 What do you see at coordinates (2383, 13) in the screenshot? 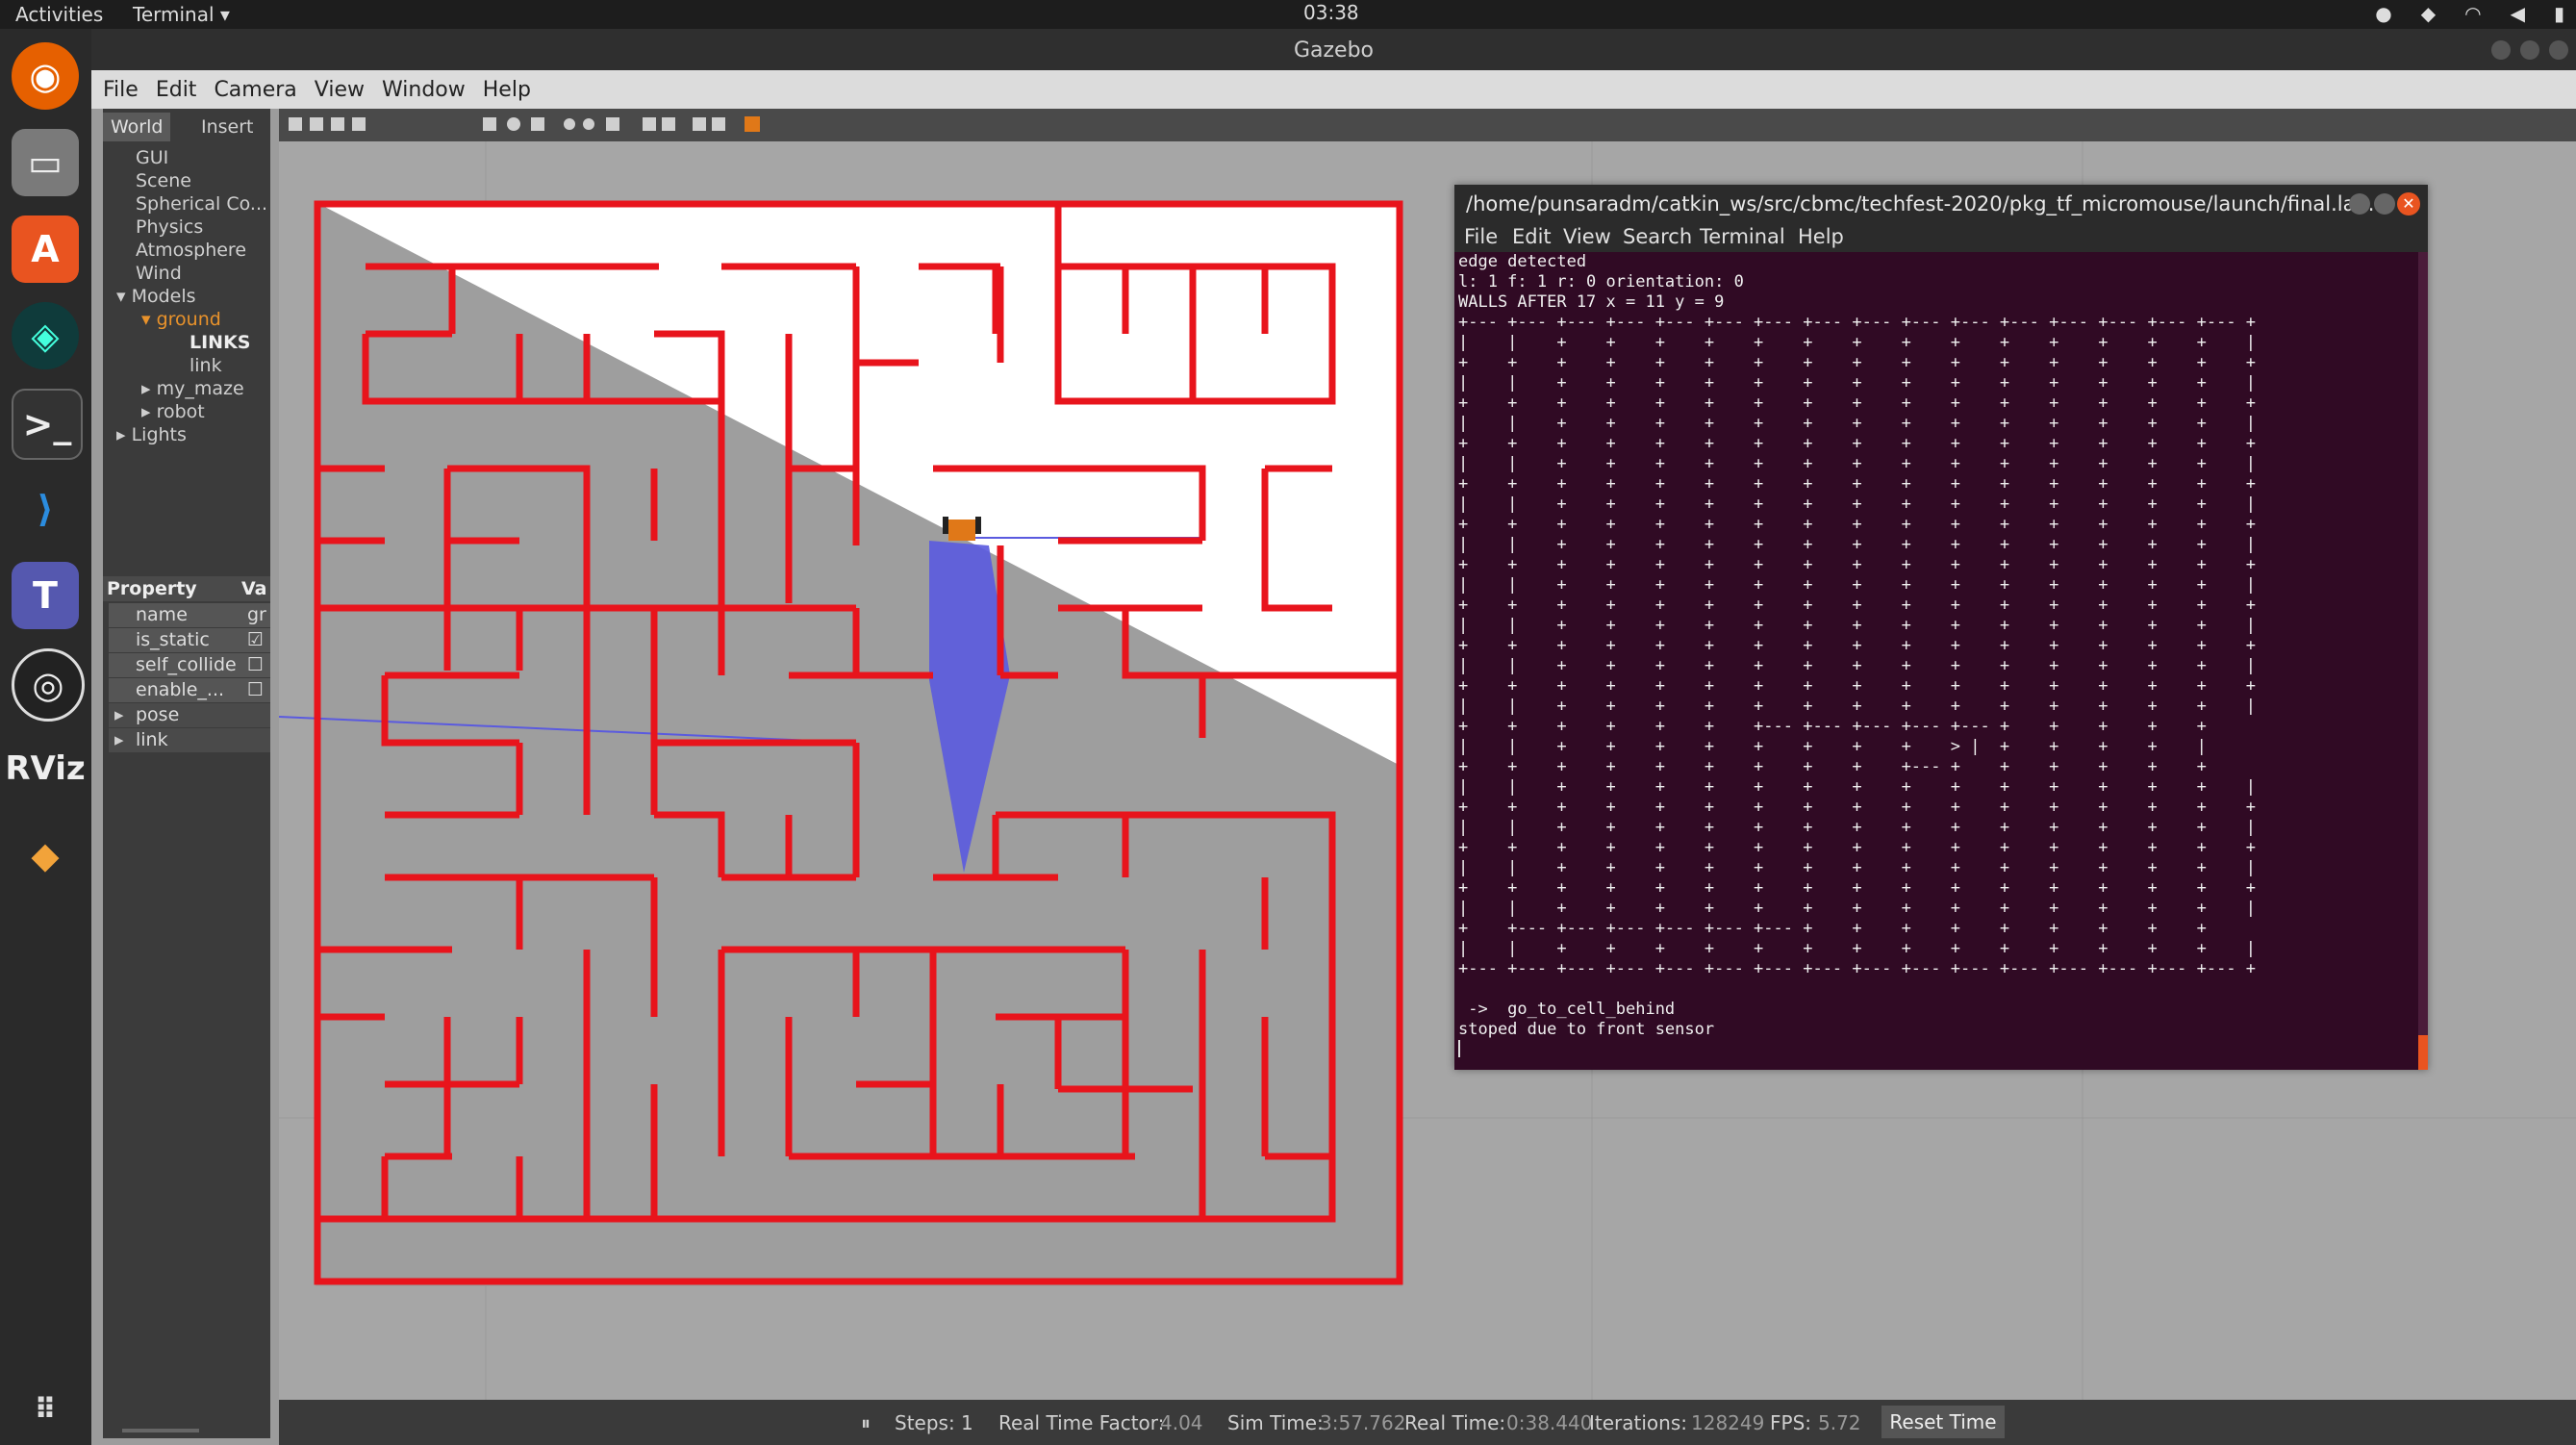
I see `record-icon: ●` at bounding box center [2383, 13].